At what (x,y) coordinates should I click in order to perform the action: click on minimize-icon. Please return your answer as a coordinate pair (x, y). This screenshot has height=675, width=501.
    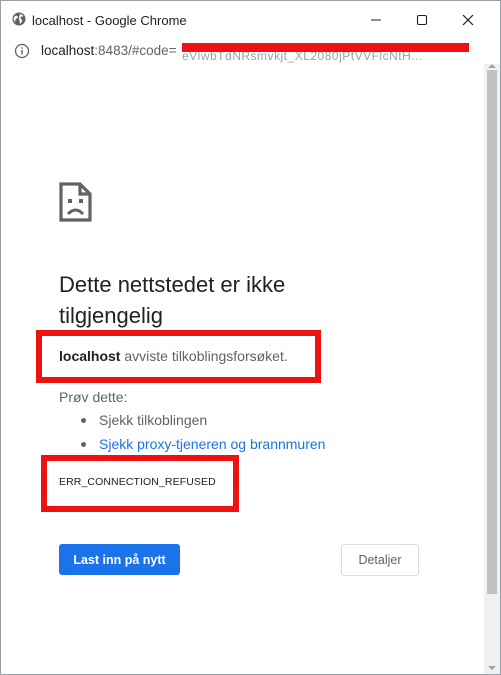
    Looking at the image, I should click on (376, 20).